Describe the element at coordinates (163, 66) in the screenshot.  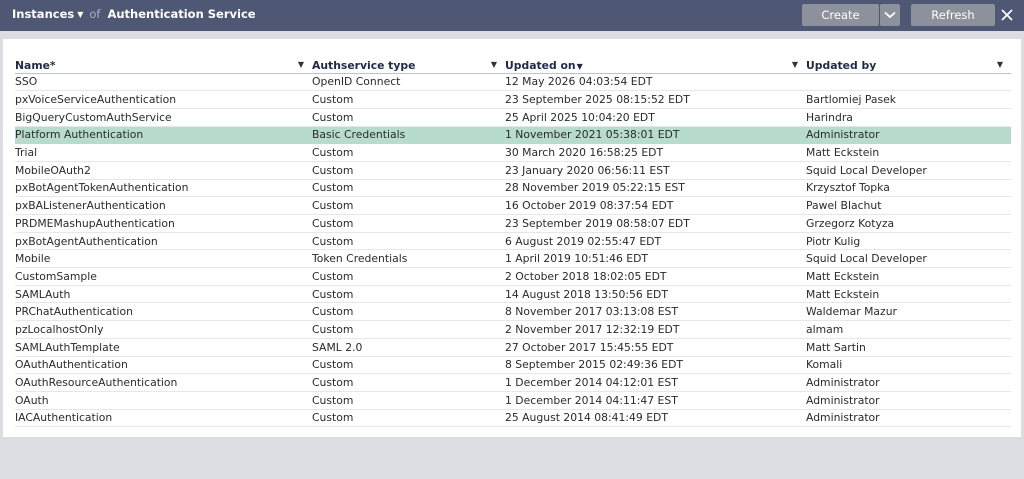
I see `column-header-name: Name* ▼` at that location.